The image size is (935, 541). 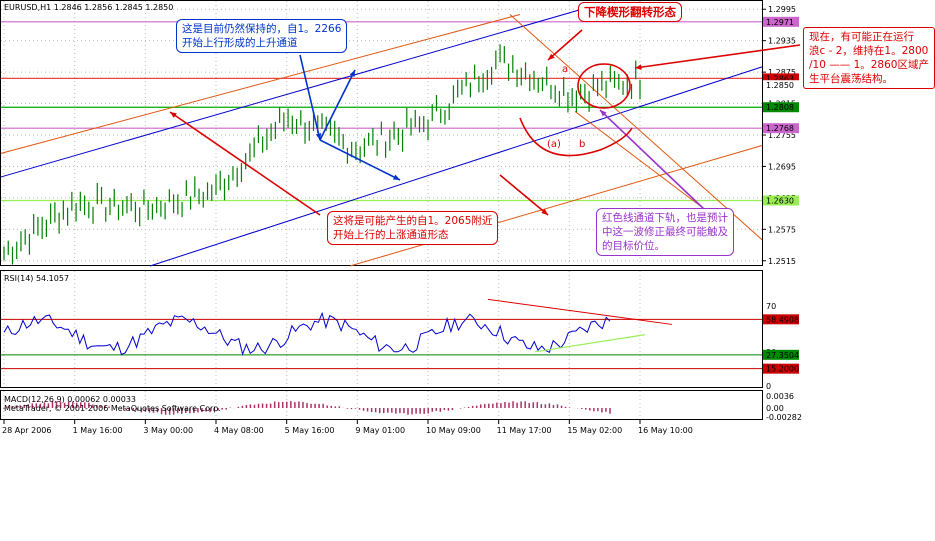 What do you see at coordinates (869, 51) in the screenshot?
I see `wave-c-line-2: 浪c - 2，维持在1。2800` at bounding box center [869, 51].